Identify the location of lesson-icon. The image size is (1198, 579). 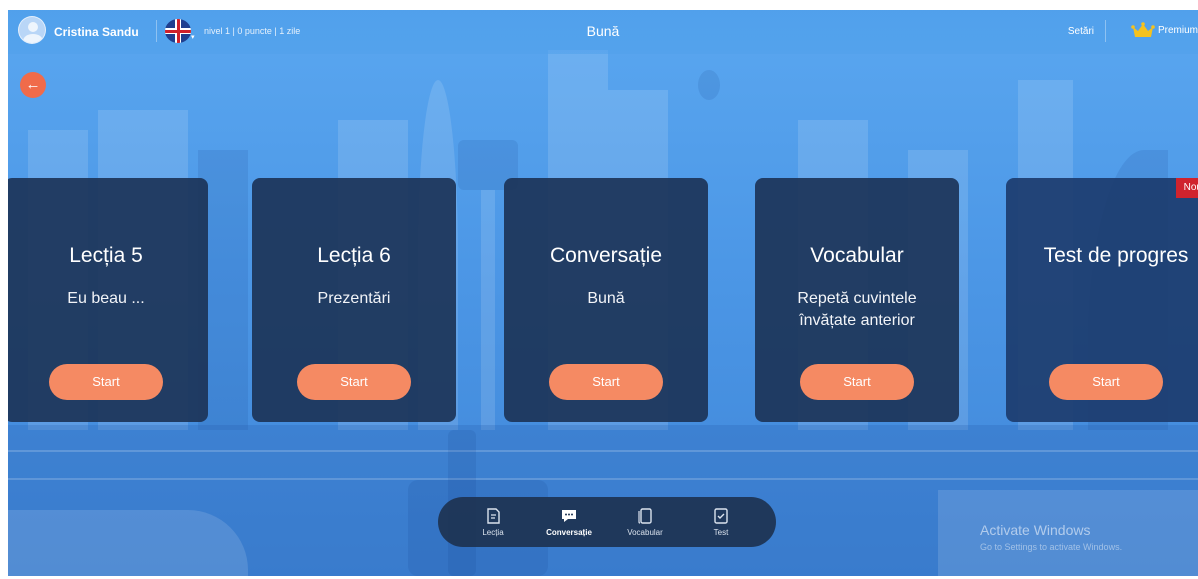
(493, 516).